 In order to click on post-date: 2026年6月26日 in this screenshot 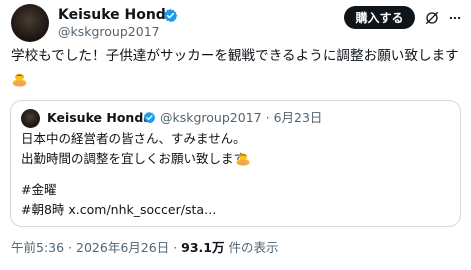, I will do `click(122, 247)`.